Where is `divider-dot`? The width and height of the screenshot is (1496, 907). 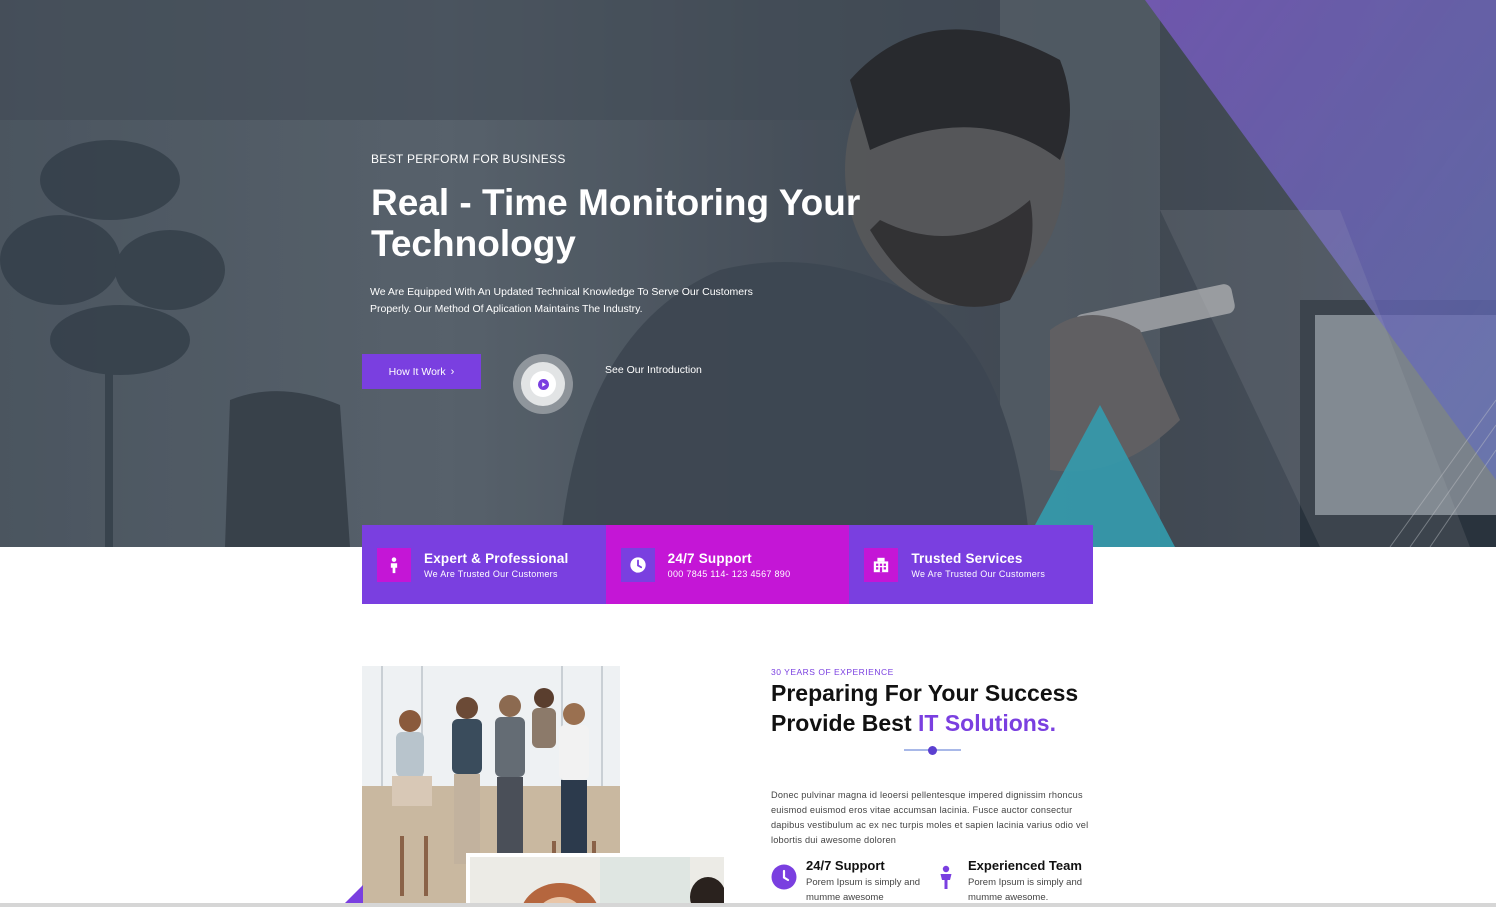
divider-dot is located at coordinates (932, 750).